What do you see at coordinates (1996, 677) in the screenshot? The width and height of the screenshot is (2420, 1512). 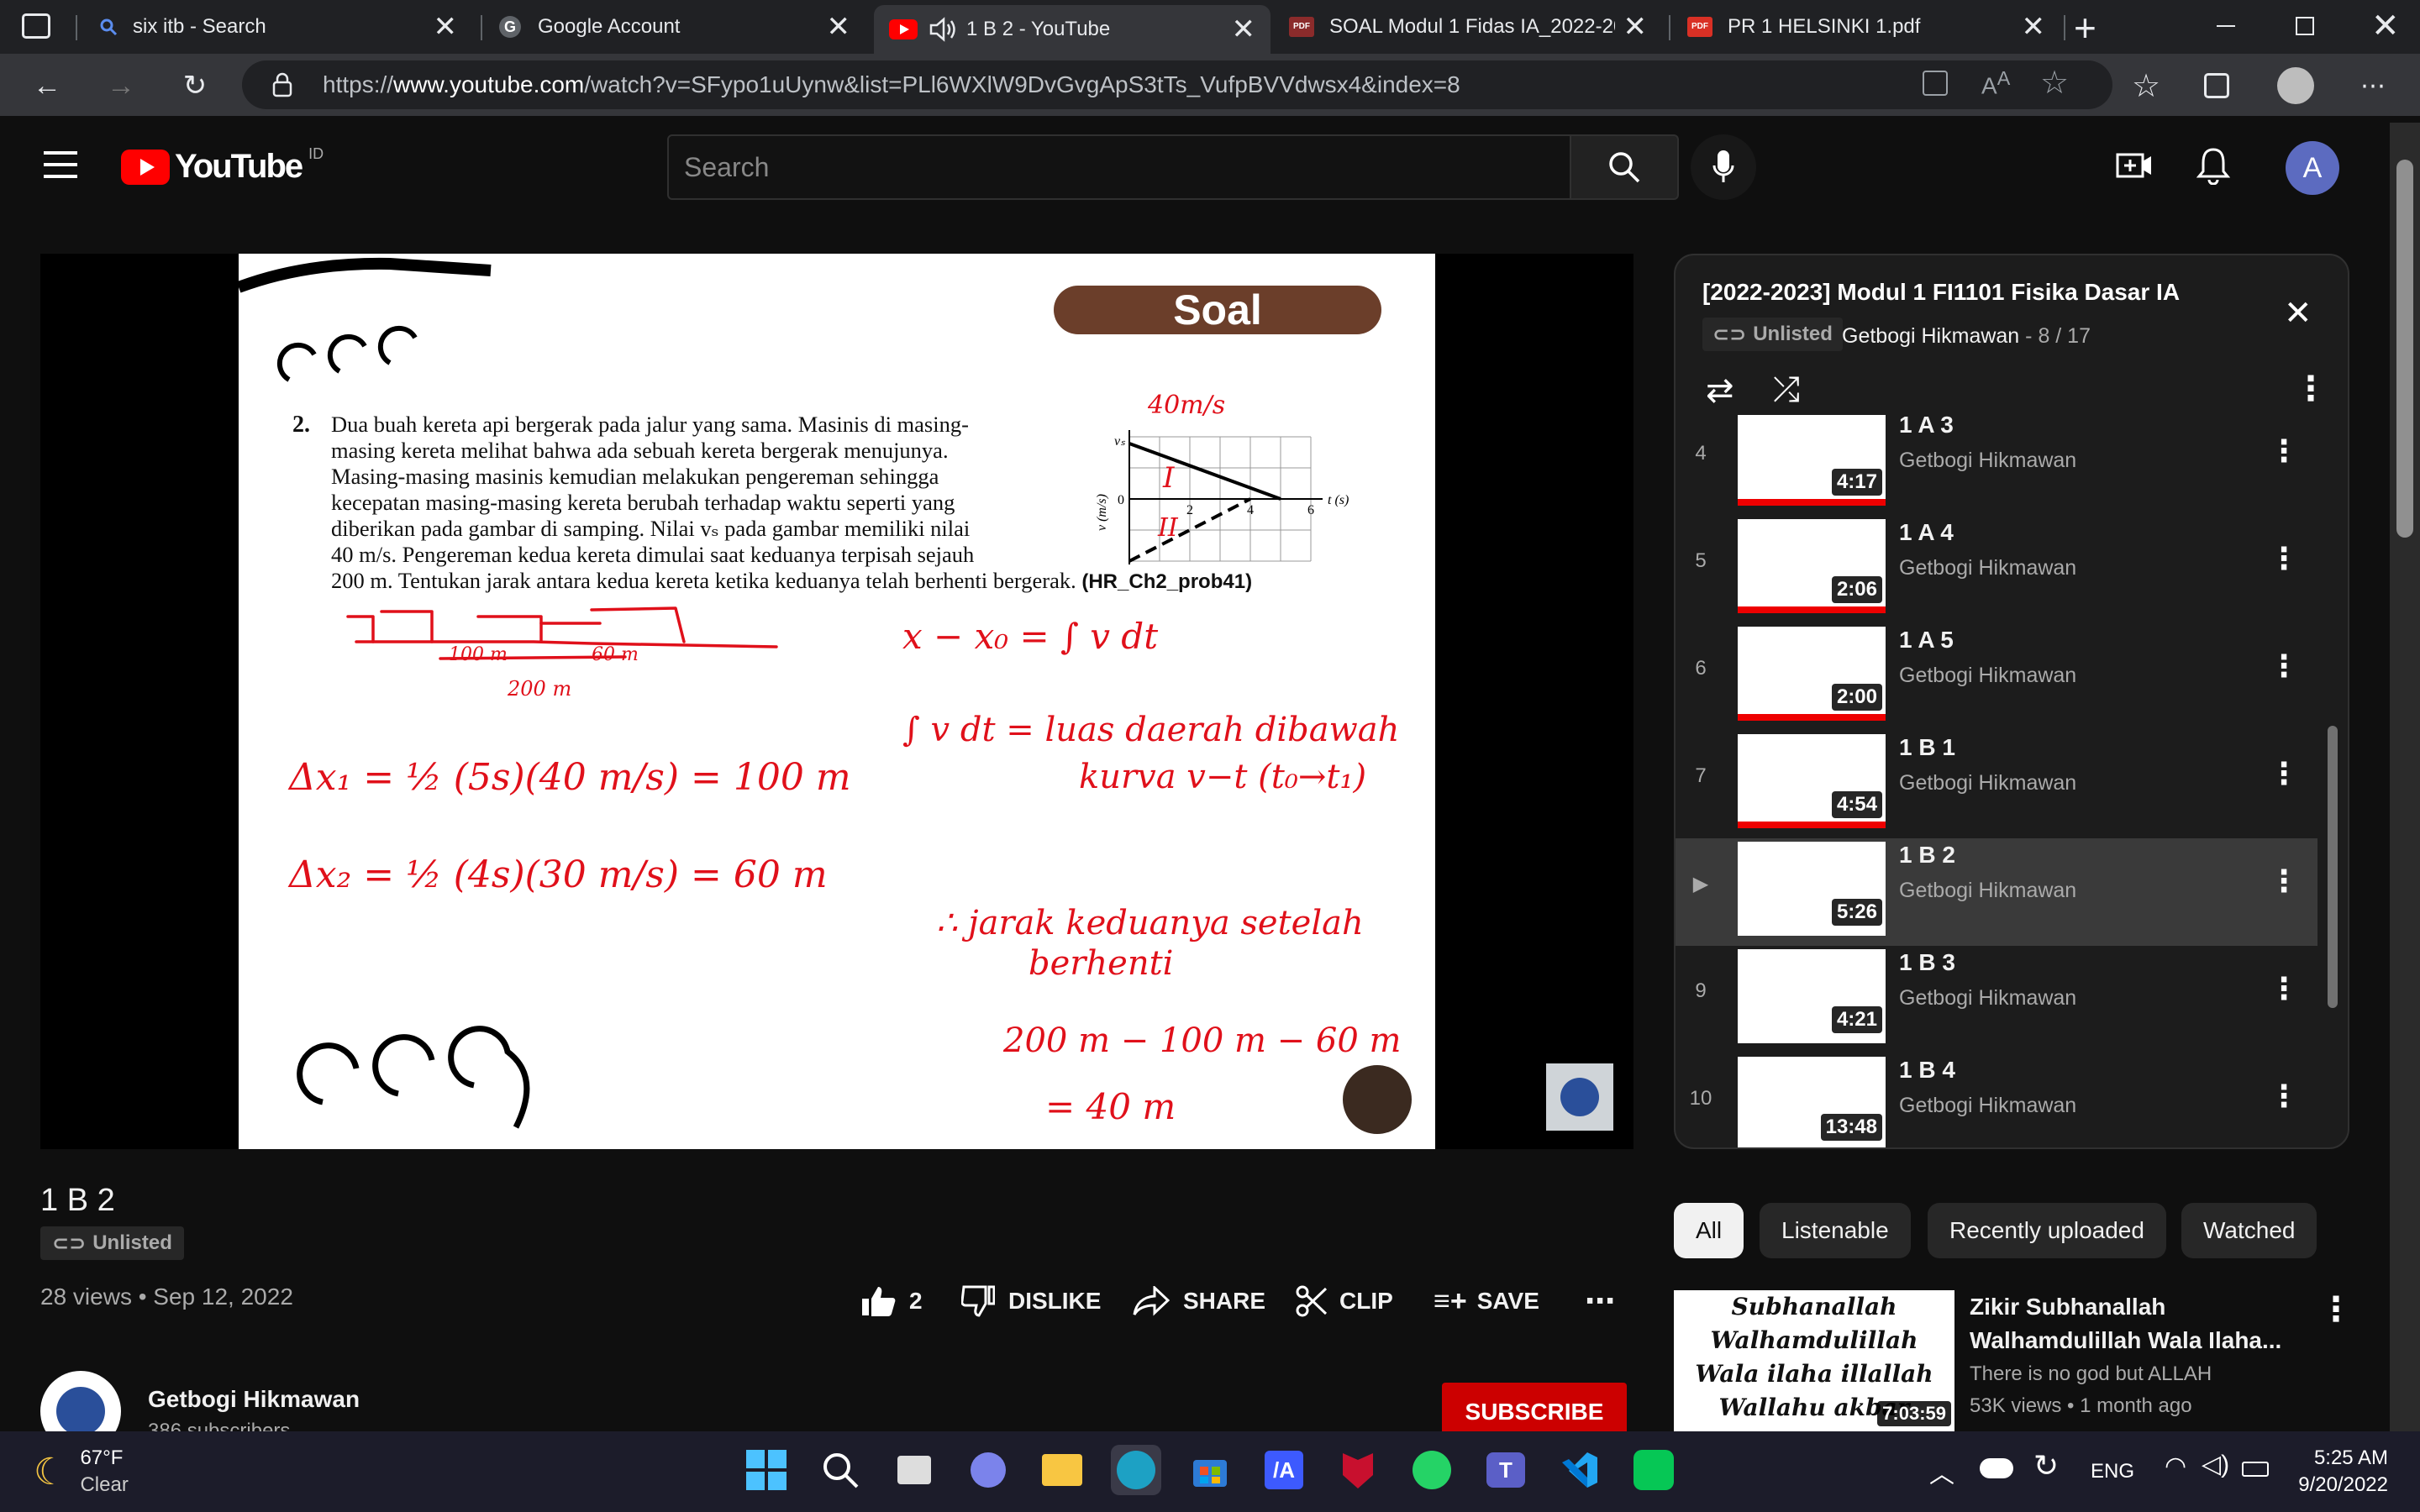 I see `playlist-item: 6 2:00 1 A 5 Getbogi Hikmawan ⋮` at bounding box center [1996, 677].